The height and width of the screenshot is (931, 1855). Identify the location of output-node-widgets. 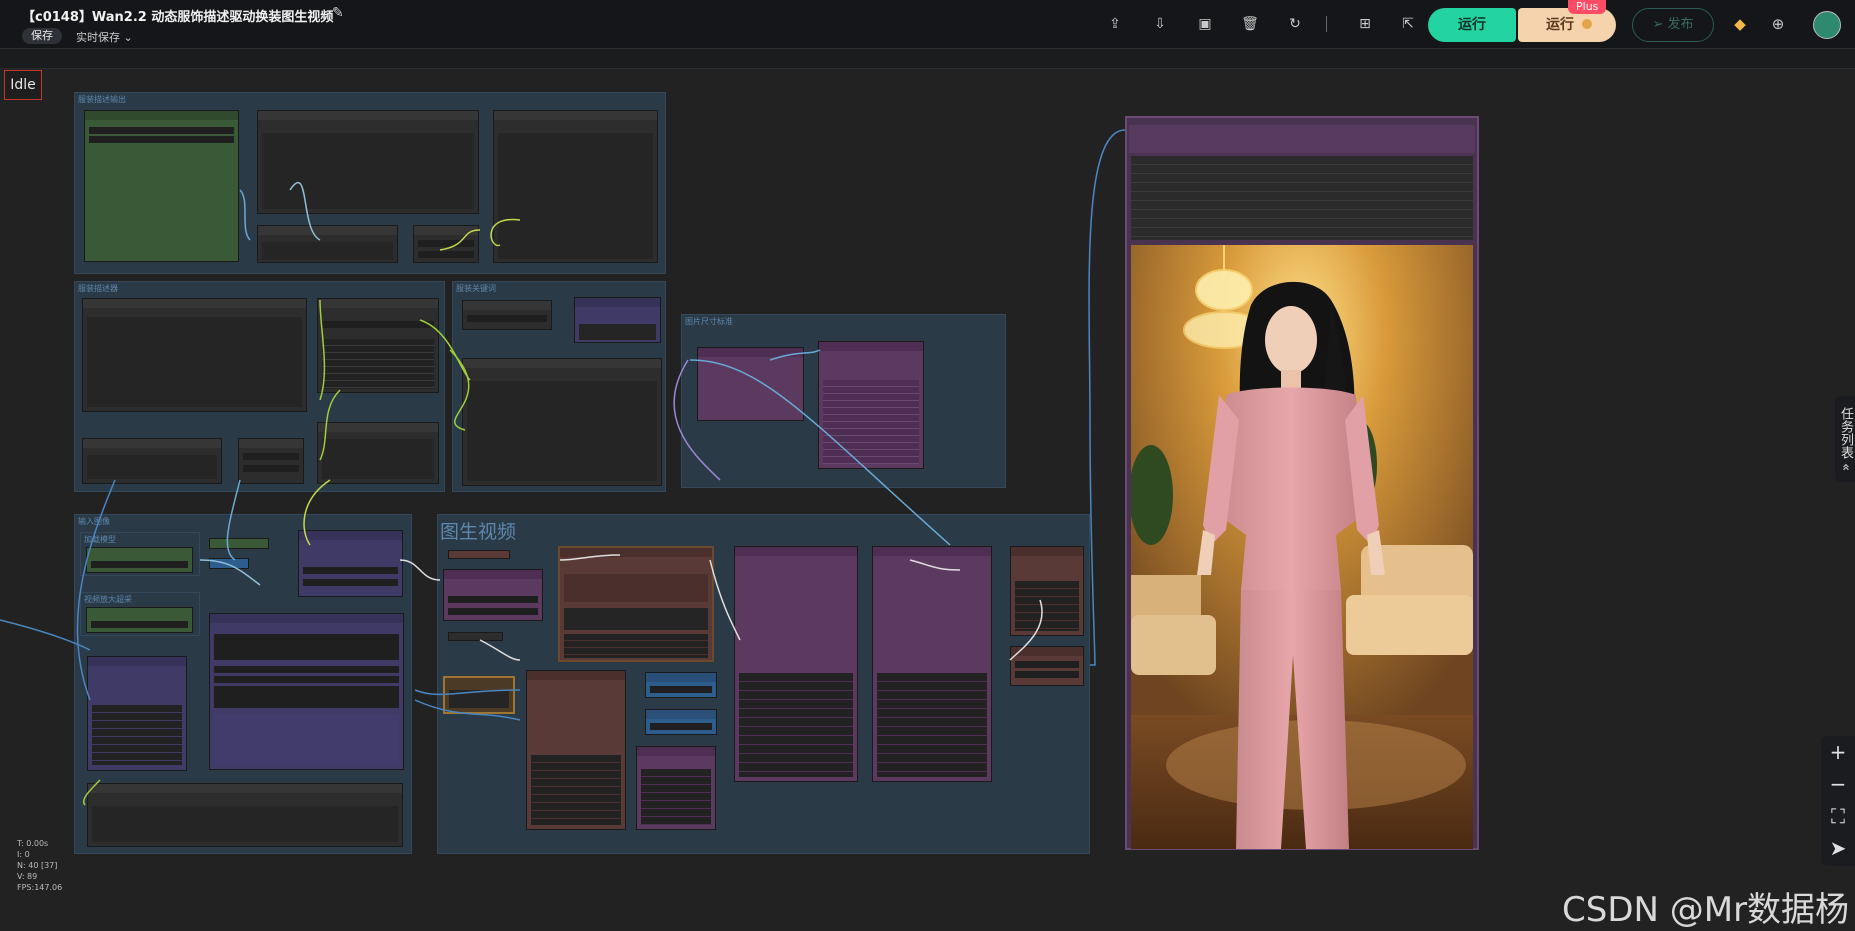
(1302, 198).